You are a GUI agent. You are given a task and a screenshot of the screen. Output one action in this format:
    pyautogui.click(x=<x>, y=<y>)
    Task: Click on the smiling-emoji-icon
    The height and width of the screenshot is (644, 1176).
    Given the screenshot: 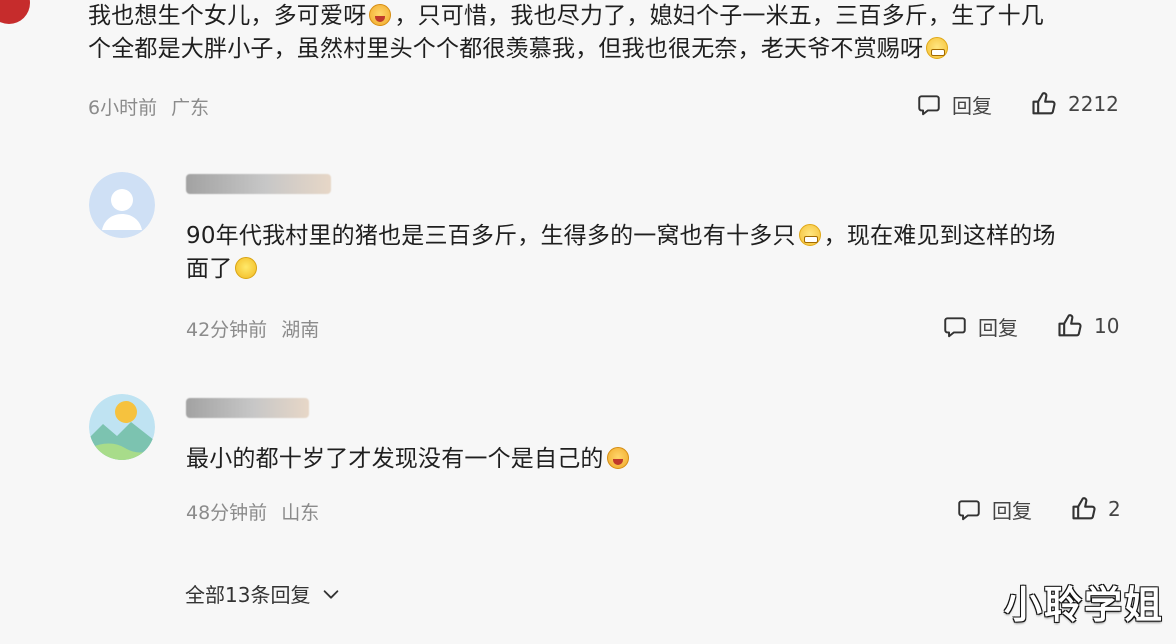 What is the action you would take?
    pyautogui.click(x=246, y=268)
    